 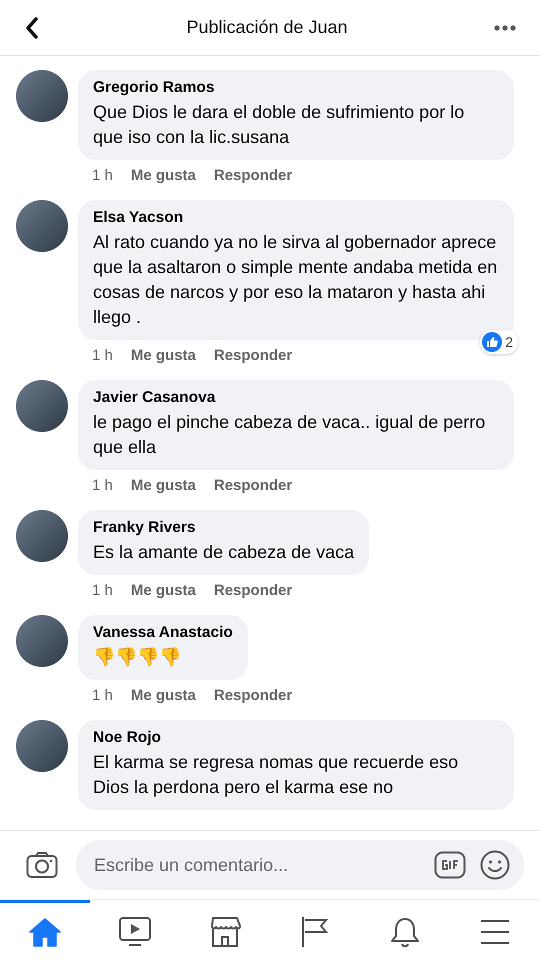 What do you see at coordinates (295, 280) in the screenshot?
I see `comment-text: Al rato cuando ya no le sirva al gobernador aprece que la asaltaron o simple mente andaba metida en cosas de narcos y por eso la mataron y hasta ahi llego .` at bounding box center [295, 280].